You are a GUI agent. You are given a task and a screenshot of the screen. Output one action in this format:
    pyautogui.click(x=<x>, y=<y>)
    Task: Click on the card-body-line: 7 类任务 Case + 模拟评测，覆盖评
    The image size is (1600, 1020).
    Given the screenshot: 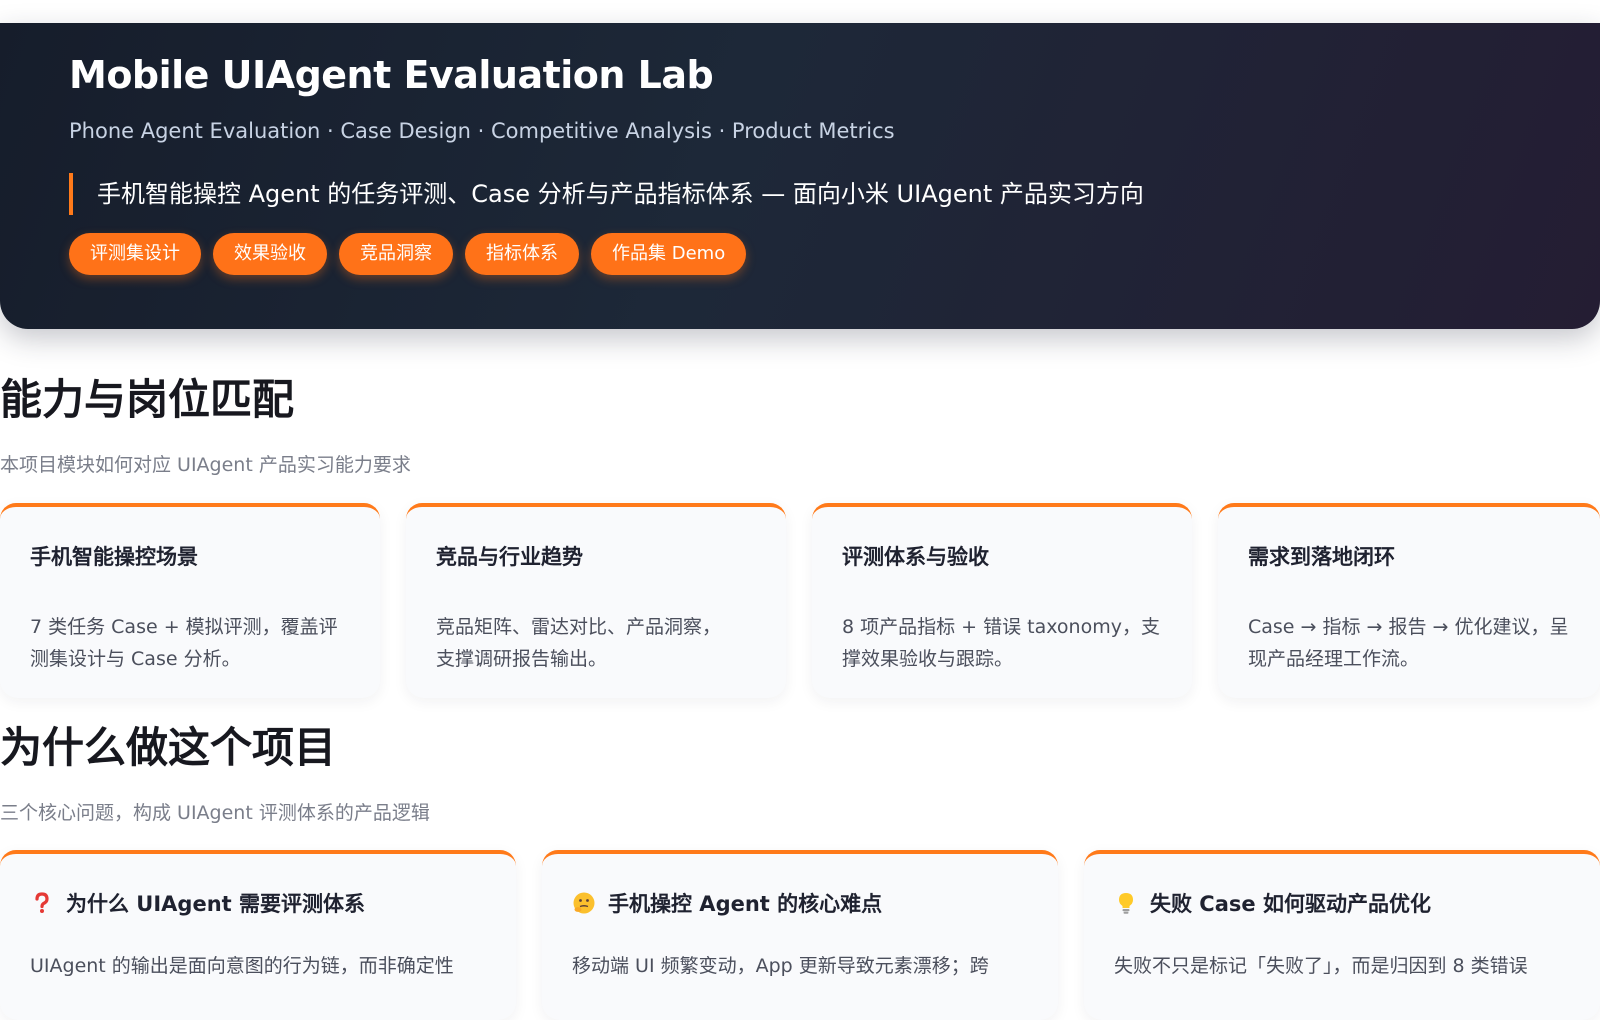 What is the action you would take?
    pyautogui.click(x=184, y=627)
    